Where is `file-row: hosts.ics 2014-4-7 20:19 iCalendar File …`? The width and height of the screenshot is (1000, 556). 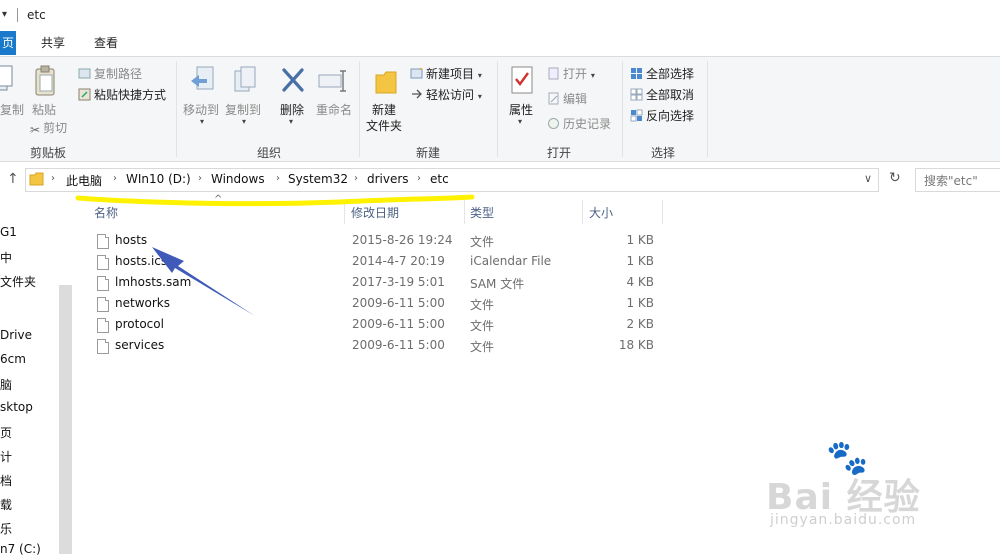 file-row: hosts.ics 2014-4-7 20:19 iCalendar File … is located at coordinates (372, 263).